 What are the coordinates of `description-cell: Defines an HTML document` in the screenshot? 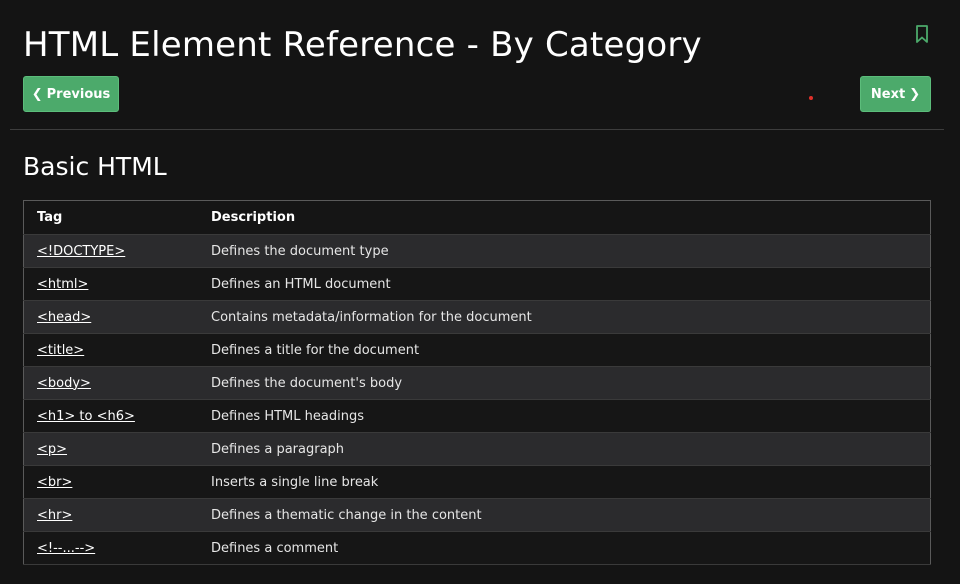 It's located at (564, 284).